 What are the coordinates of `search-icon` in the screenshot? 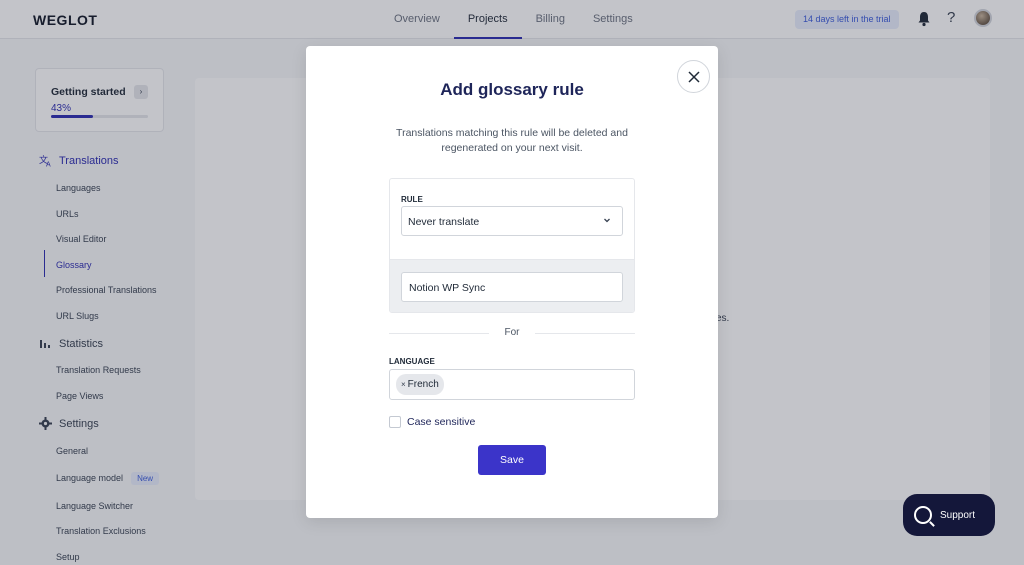 It's located at (923, 515).